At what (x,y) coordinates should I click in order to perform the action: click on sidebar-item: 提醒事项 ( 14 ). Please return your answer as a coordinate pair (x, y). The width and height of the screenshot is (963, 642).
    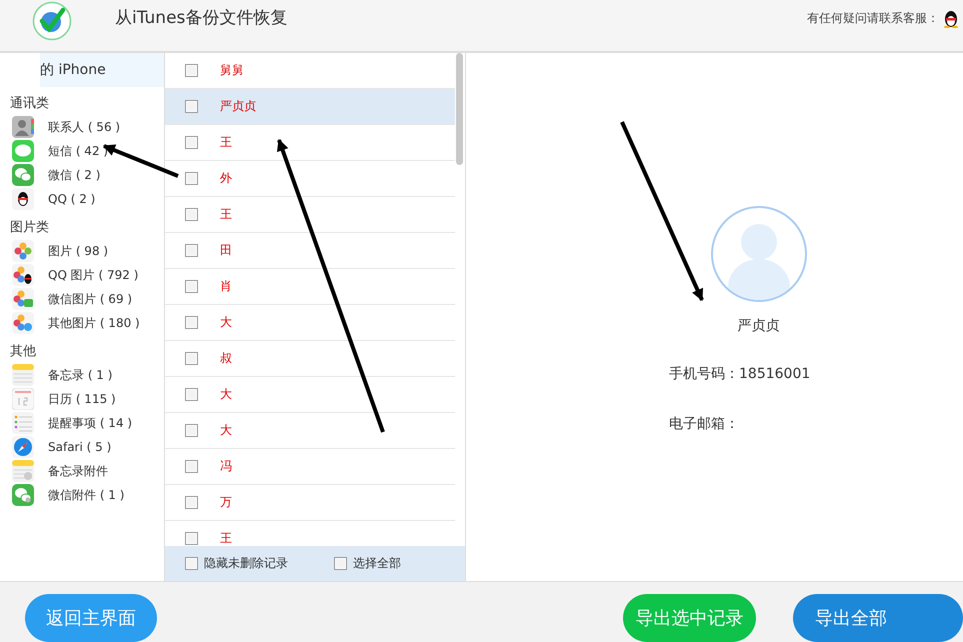
    Looking at the image, I should click on (90, 423).